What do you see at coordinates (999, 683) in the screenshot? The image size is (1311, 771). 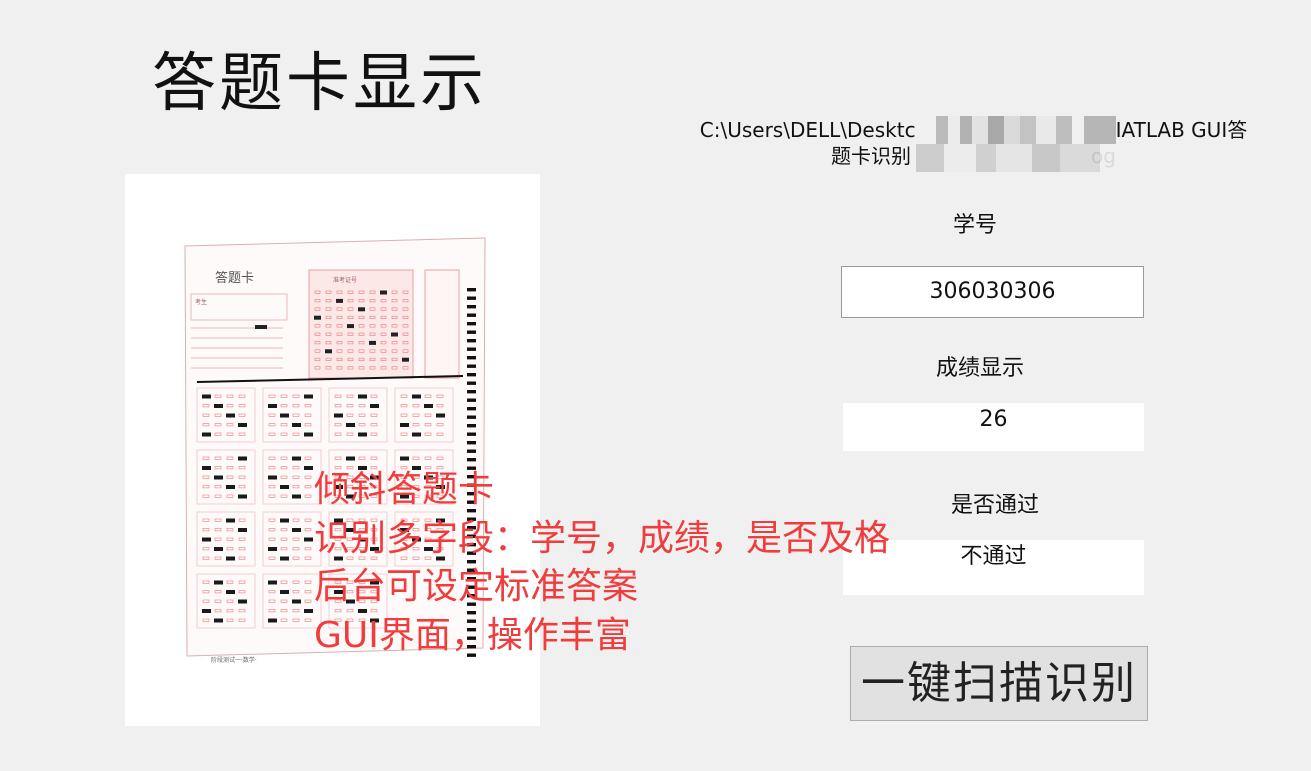 I see `scan-recognize-button: 一键扫描识别` at bounding box center [999, 683].